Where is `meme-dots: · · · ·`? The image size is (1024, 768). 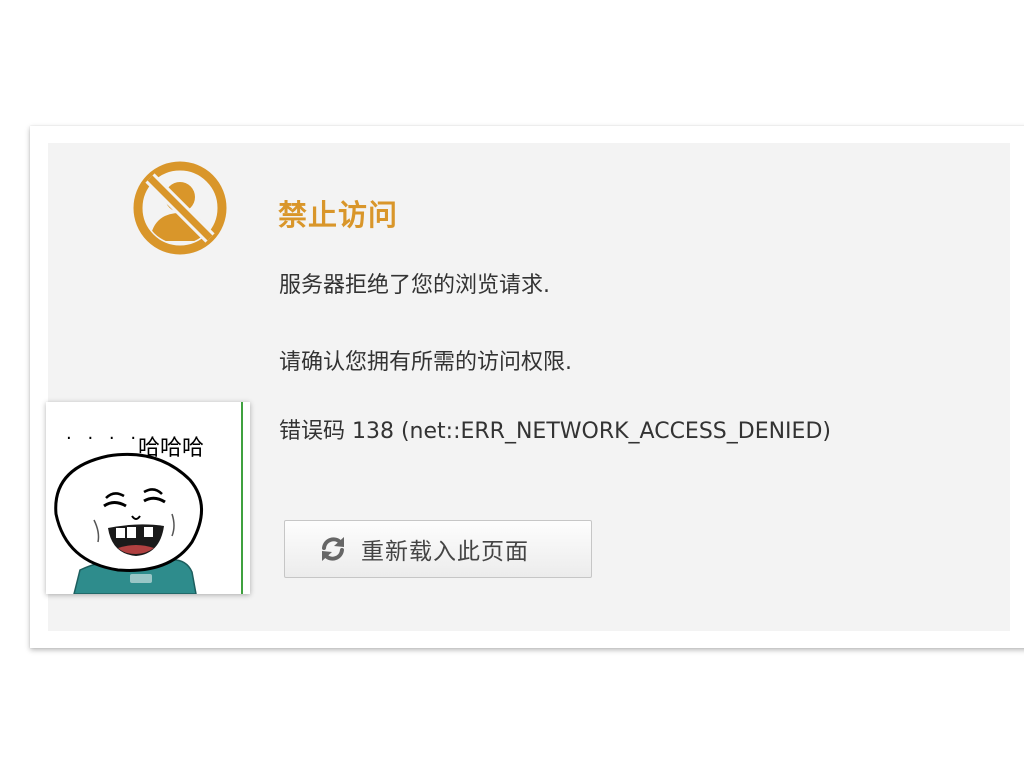 meme-dots: · · · · is located at coordinates (104, 438).